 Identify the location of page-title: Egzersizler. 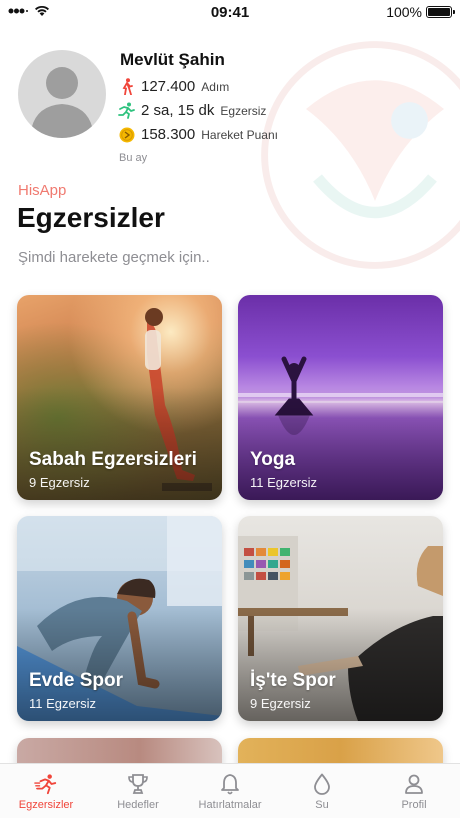
(91, 217).